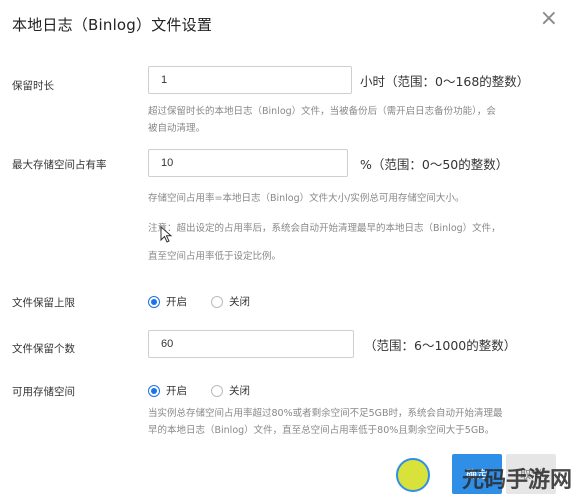  Describe the element at coordinates (33, 86) in the screenshot. I see `retention-time-label: 保留时长` at that location.